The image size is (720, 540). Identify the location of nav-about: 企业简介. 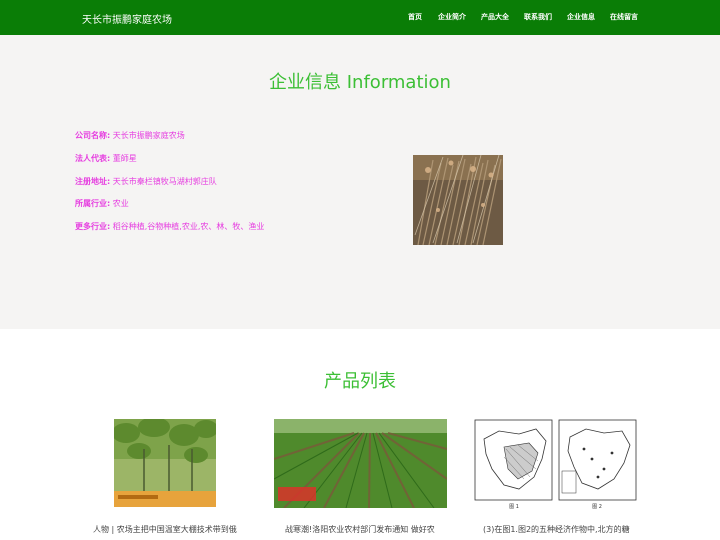
(452, 17).